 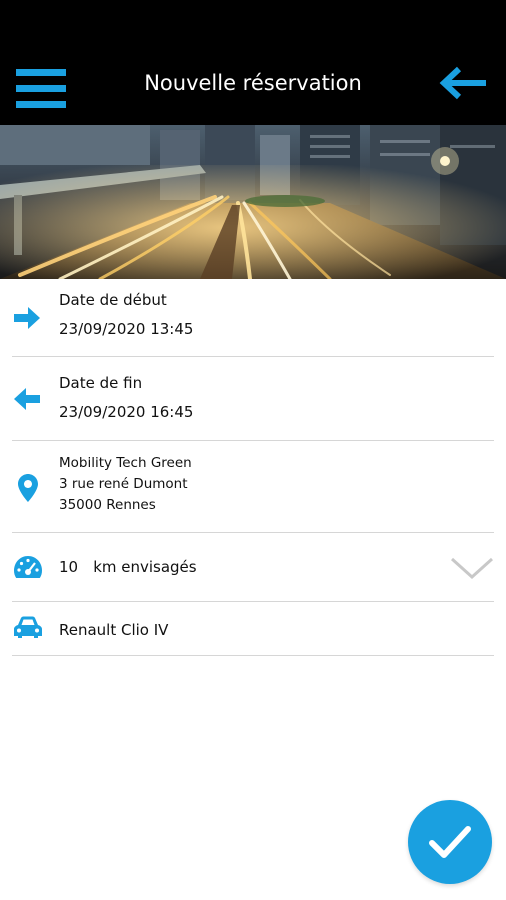 What do you see at coordinates (27, 401) in the screenshot?
I see `arrow-left-icon` at bounding box center [27, 401].